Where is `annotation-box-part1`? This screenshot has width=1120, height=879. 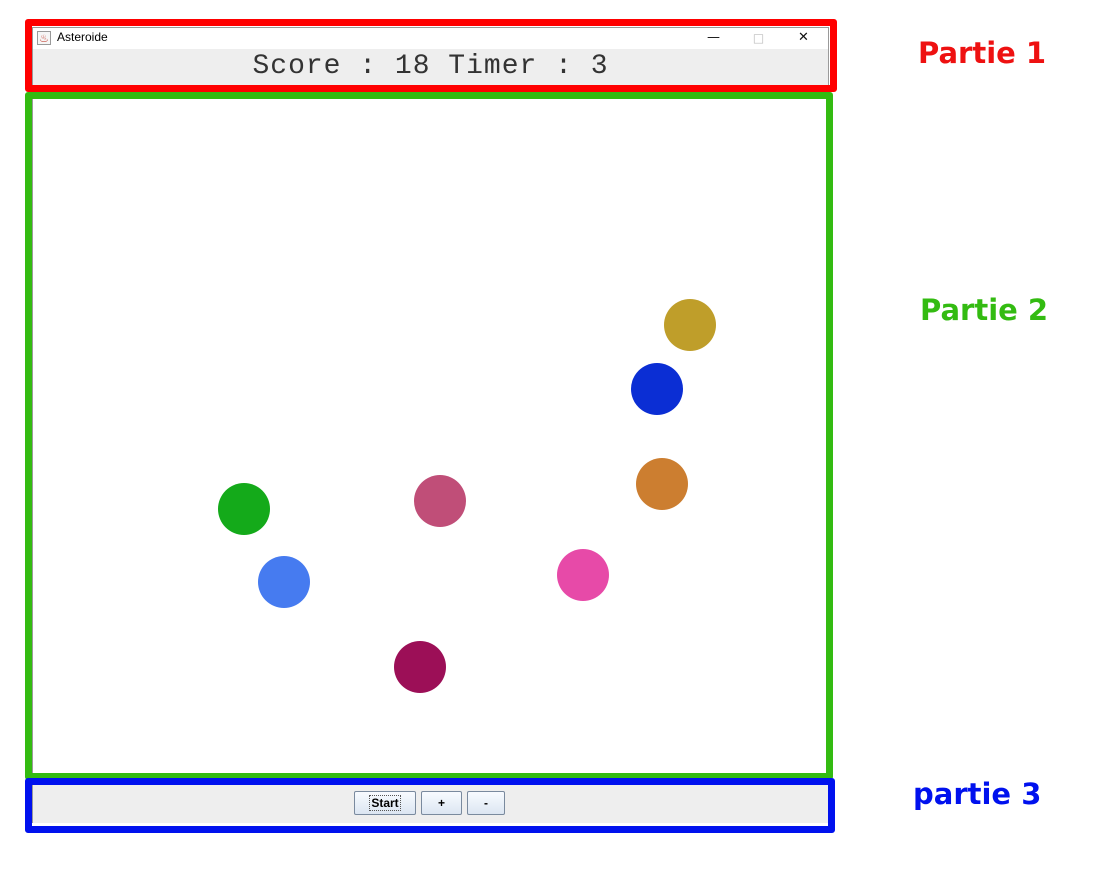
annotation-box-part1 is located at coordinates (431, 55).